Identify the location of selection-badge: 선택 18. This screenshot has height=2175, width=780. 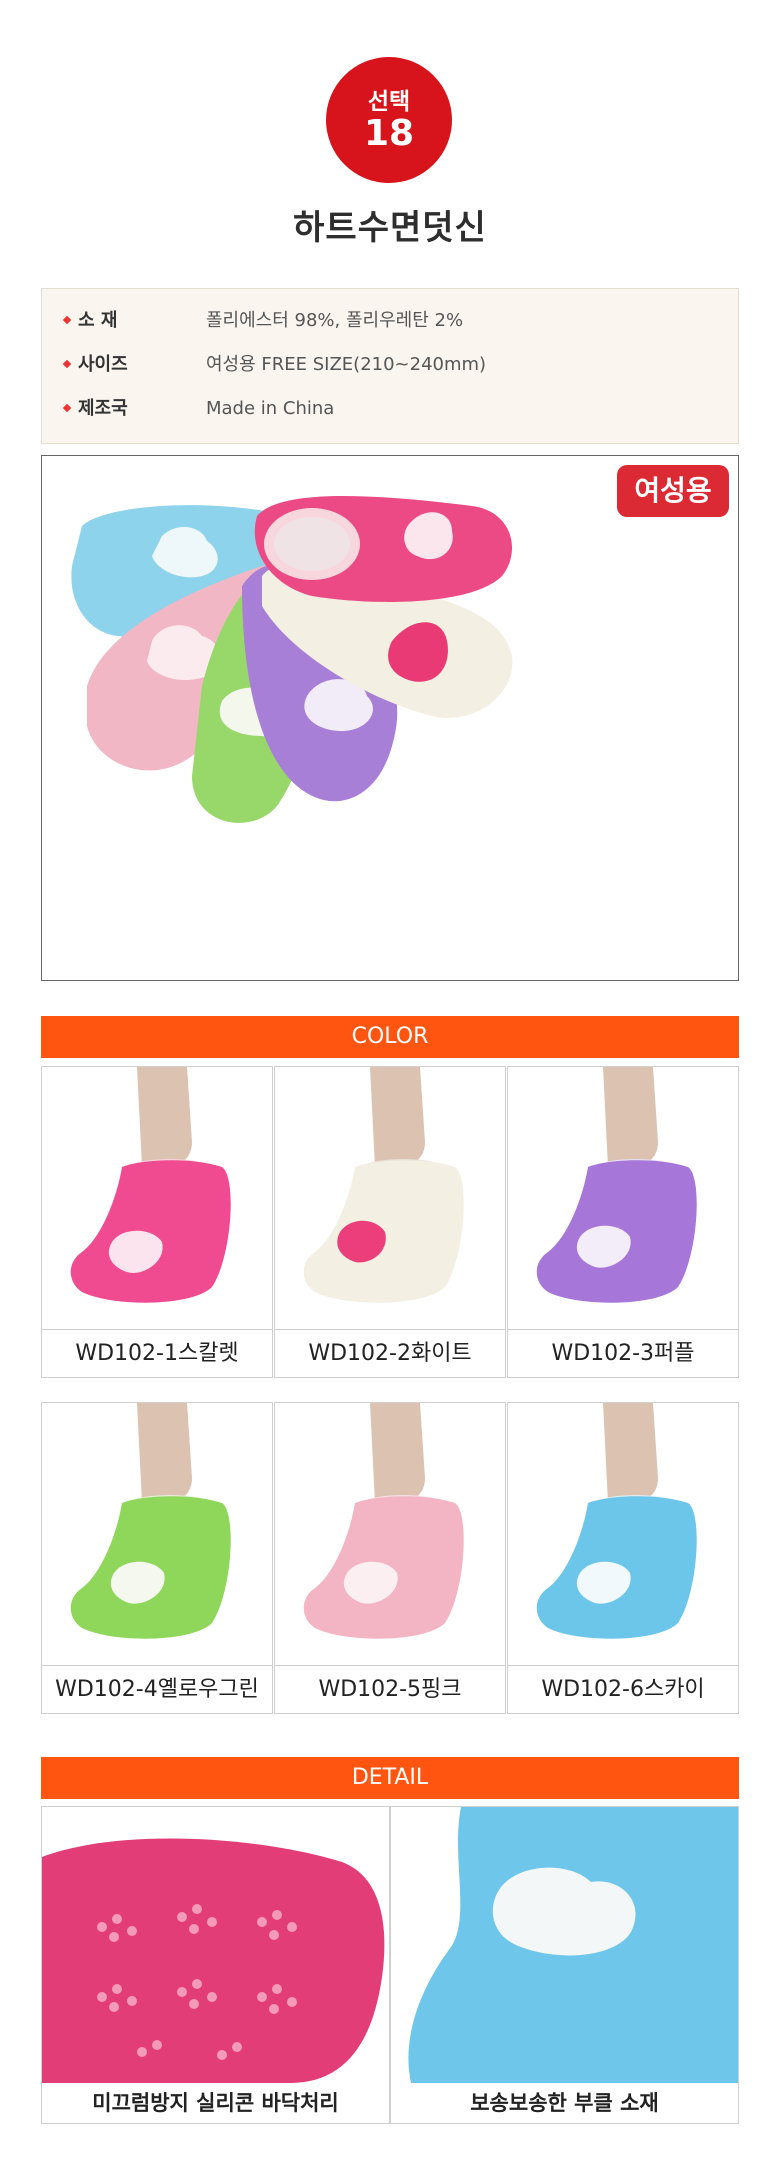
(389, 120).